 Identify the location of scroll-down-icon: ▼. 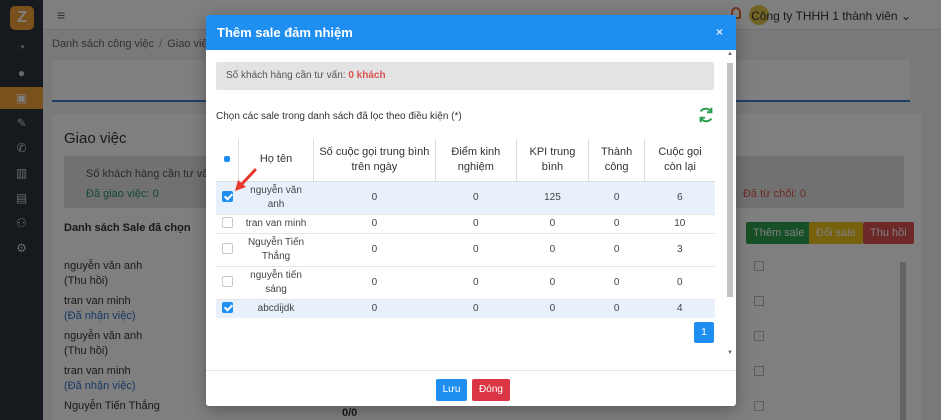
(730, 353).